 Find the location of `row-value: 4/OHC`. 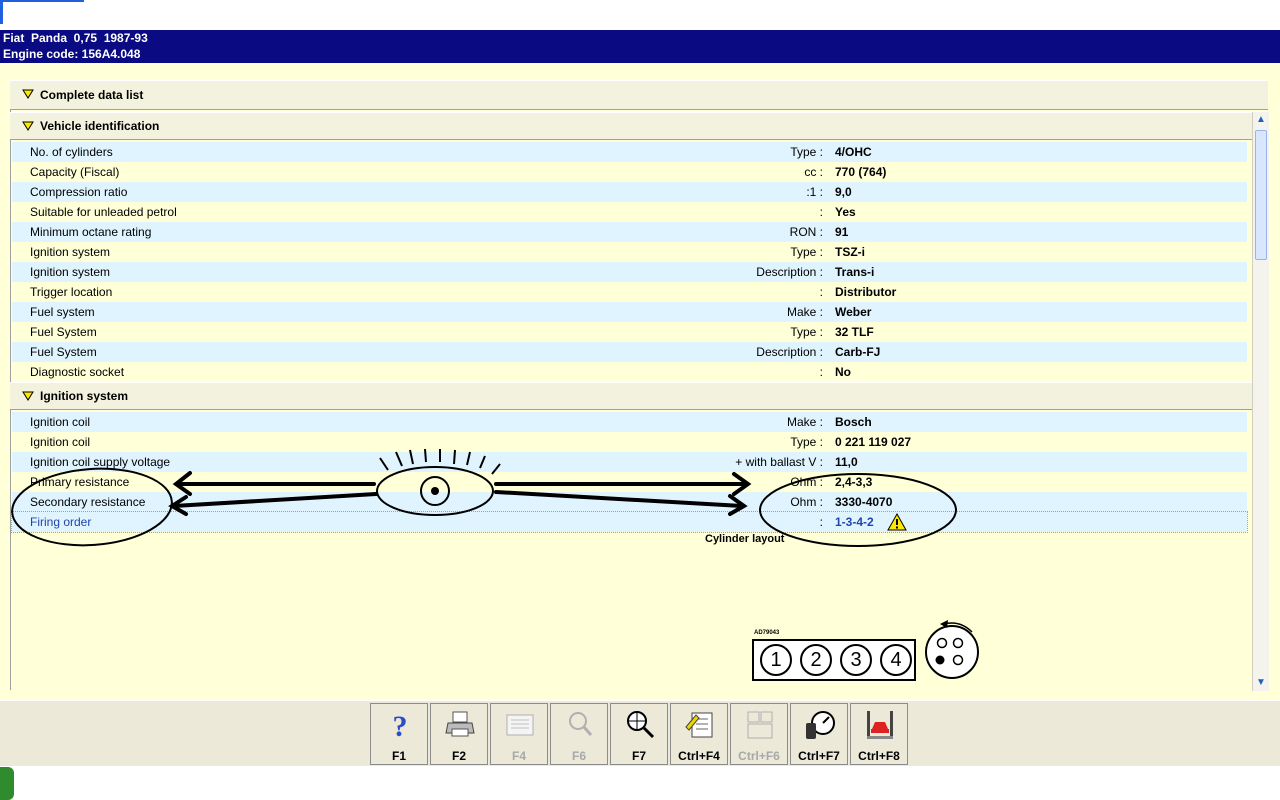

row-value: 4/OHC is located at coordinates (853, 152).